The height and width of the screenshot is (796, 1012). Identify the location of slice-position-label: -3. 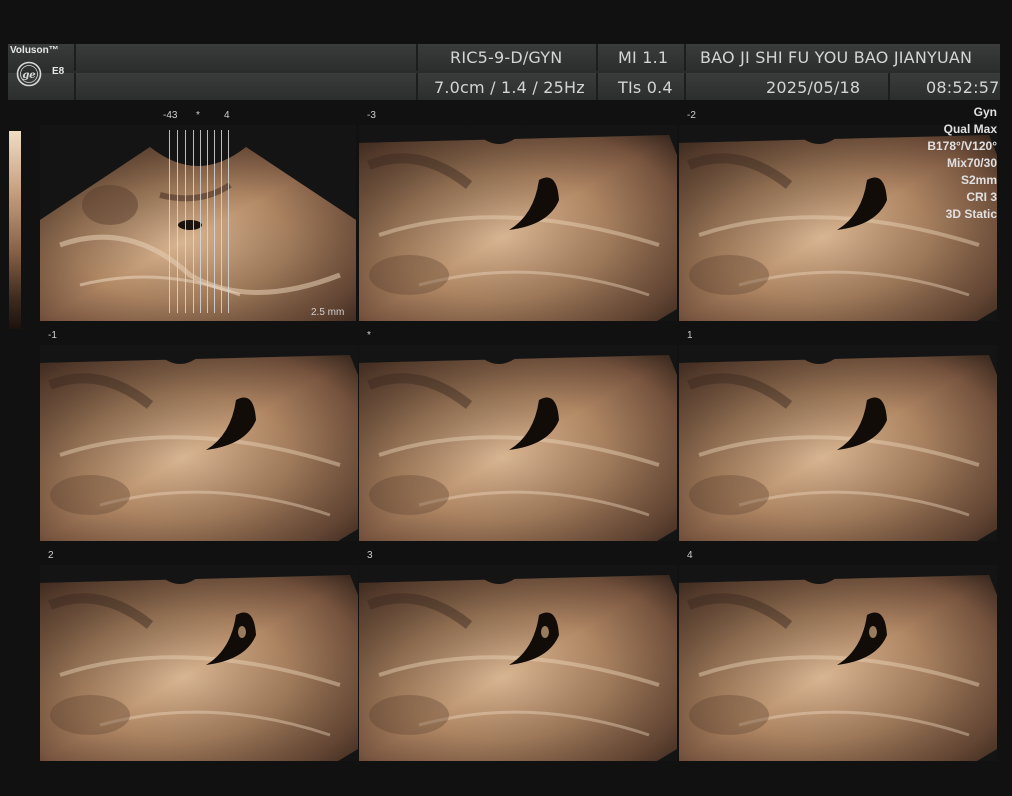
(371, 115).